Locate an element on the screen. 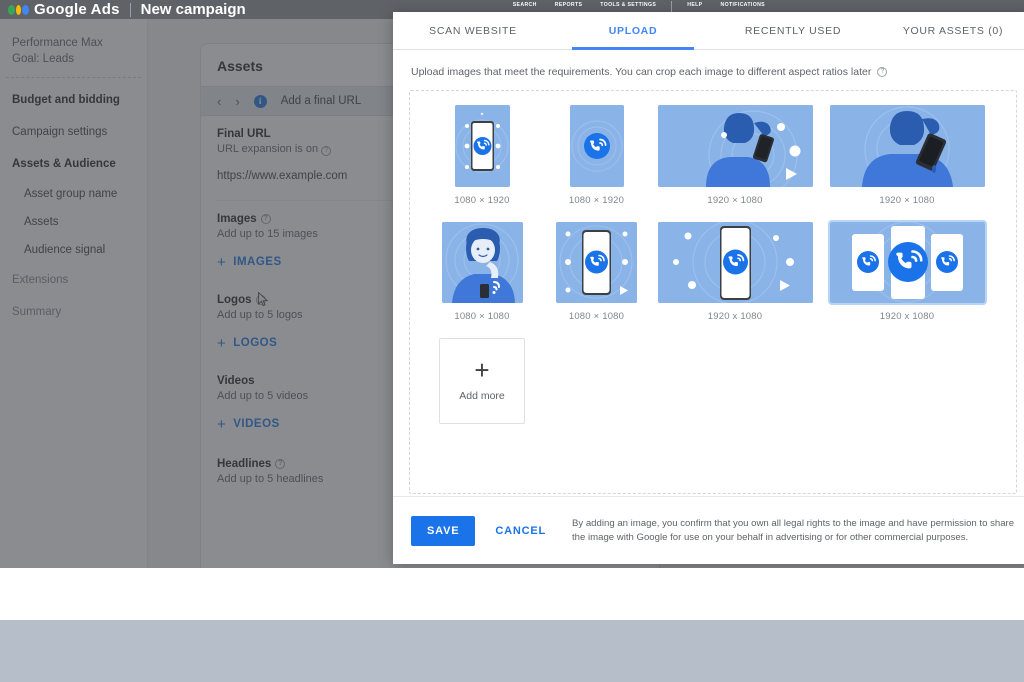 The image size is (1024, 682). add-more-button: + Add more is located at coordinates (482, 381).